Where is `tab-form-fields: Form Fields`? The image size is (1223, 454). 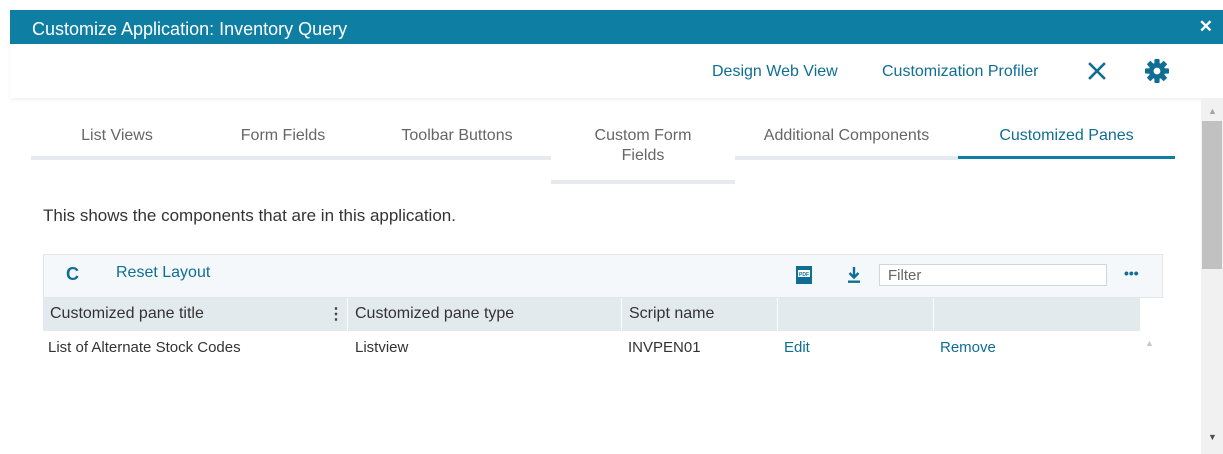
tab-form-fields: Form Fields is located at coordinates (283, 143).